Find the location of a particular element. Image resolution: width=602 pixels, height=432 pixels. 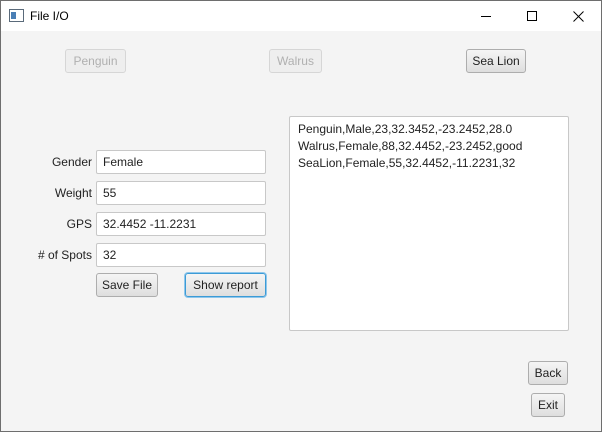

penguin-button: Penguin is located at coordinates (95, 61).